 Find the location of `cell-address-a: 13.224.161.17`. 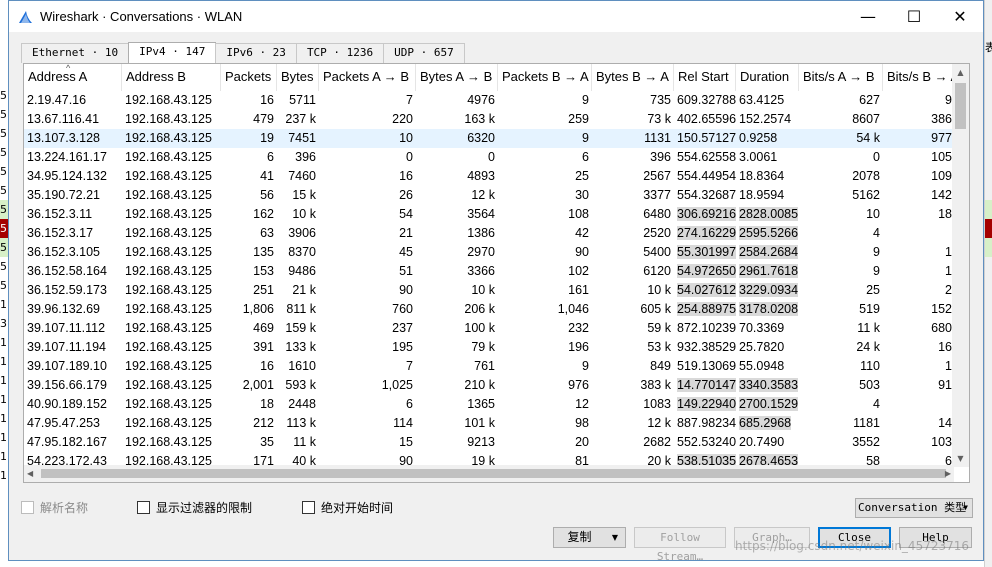

cell-address-a: 13.224.161.17 is located at coordinates (73, 157).